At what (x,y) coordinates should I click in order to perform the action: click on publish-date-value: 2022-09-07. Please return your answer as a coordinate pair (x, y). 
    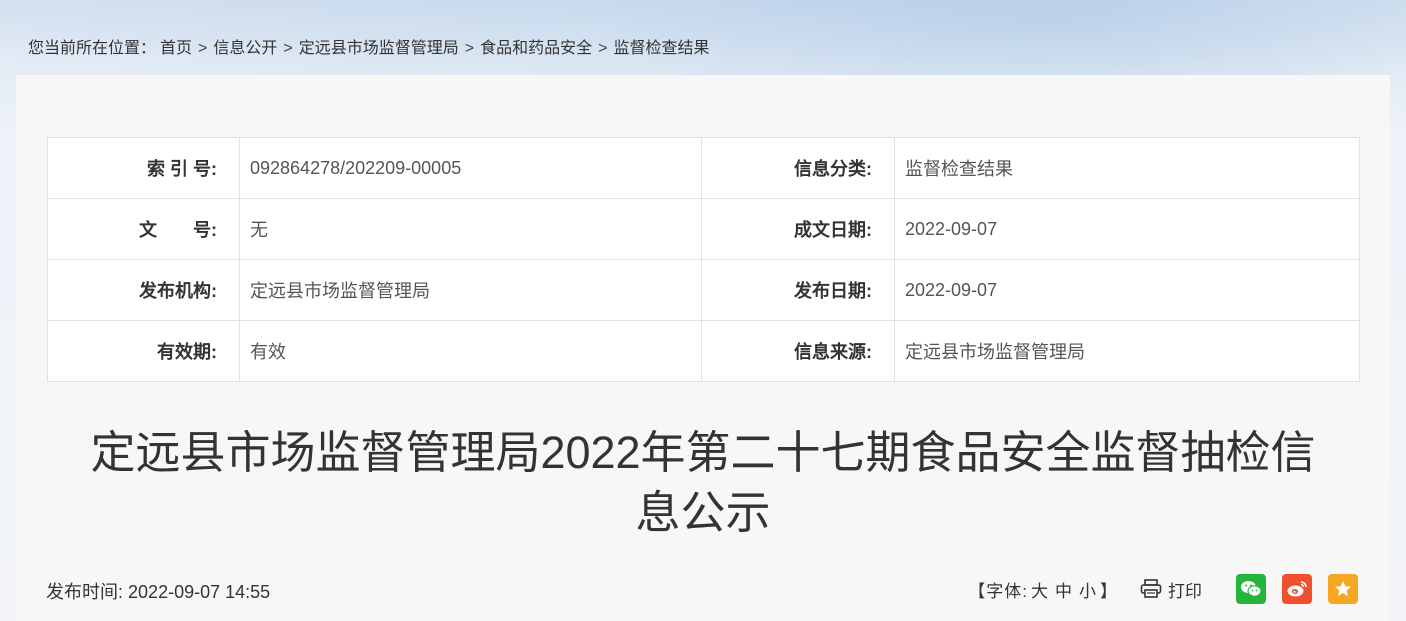
    Looking at the image, I should click on (1127, 290).